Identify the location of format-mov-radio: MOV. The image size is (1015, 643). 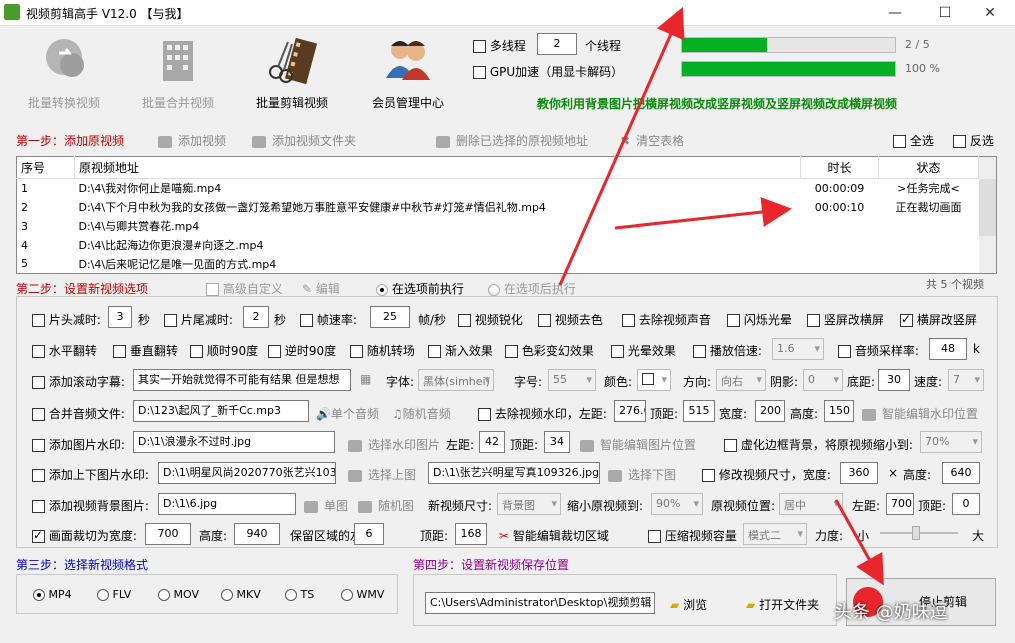
(178, 594).